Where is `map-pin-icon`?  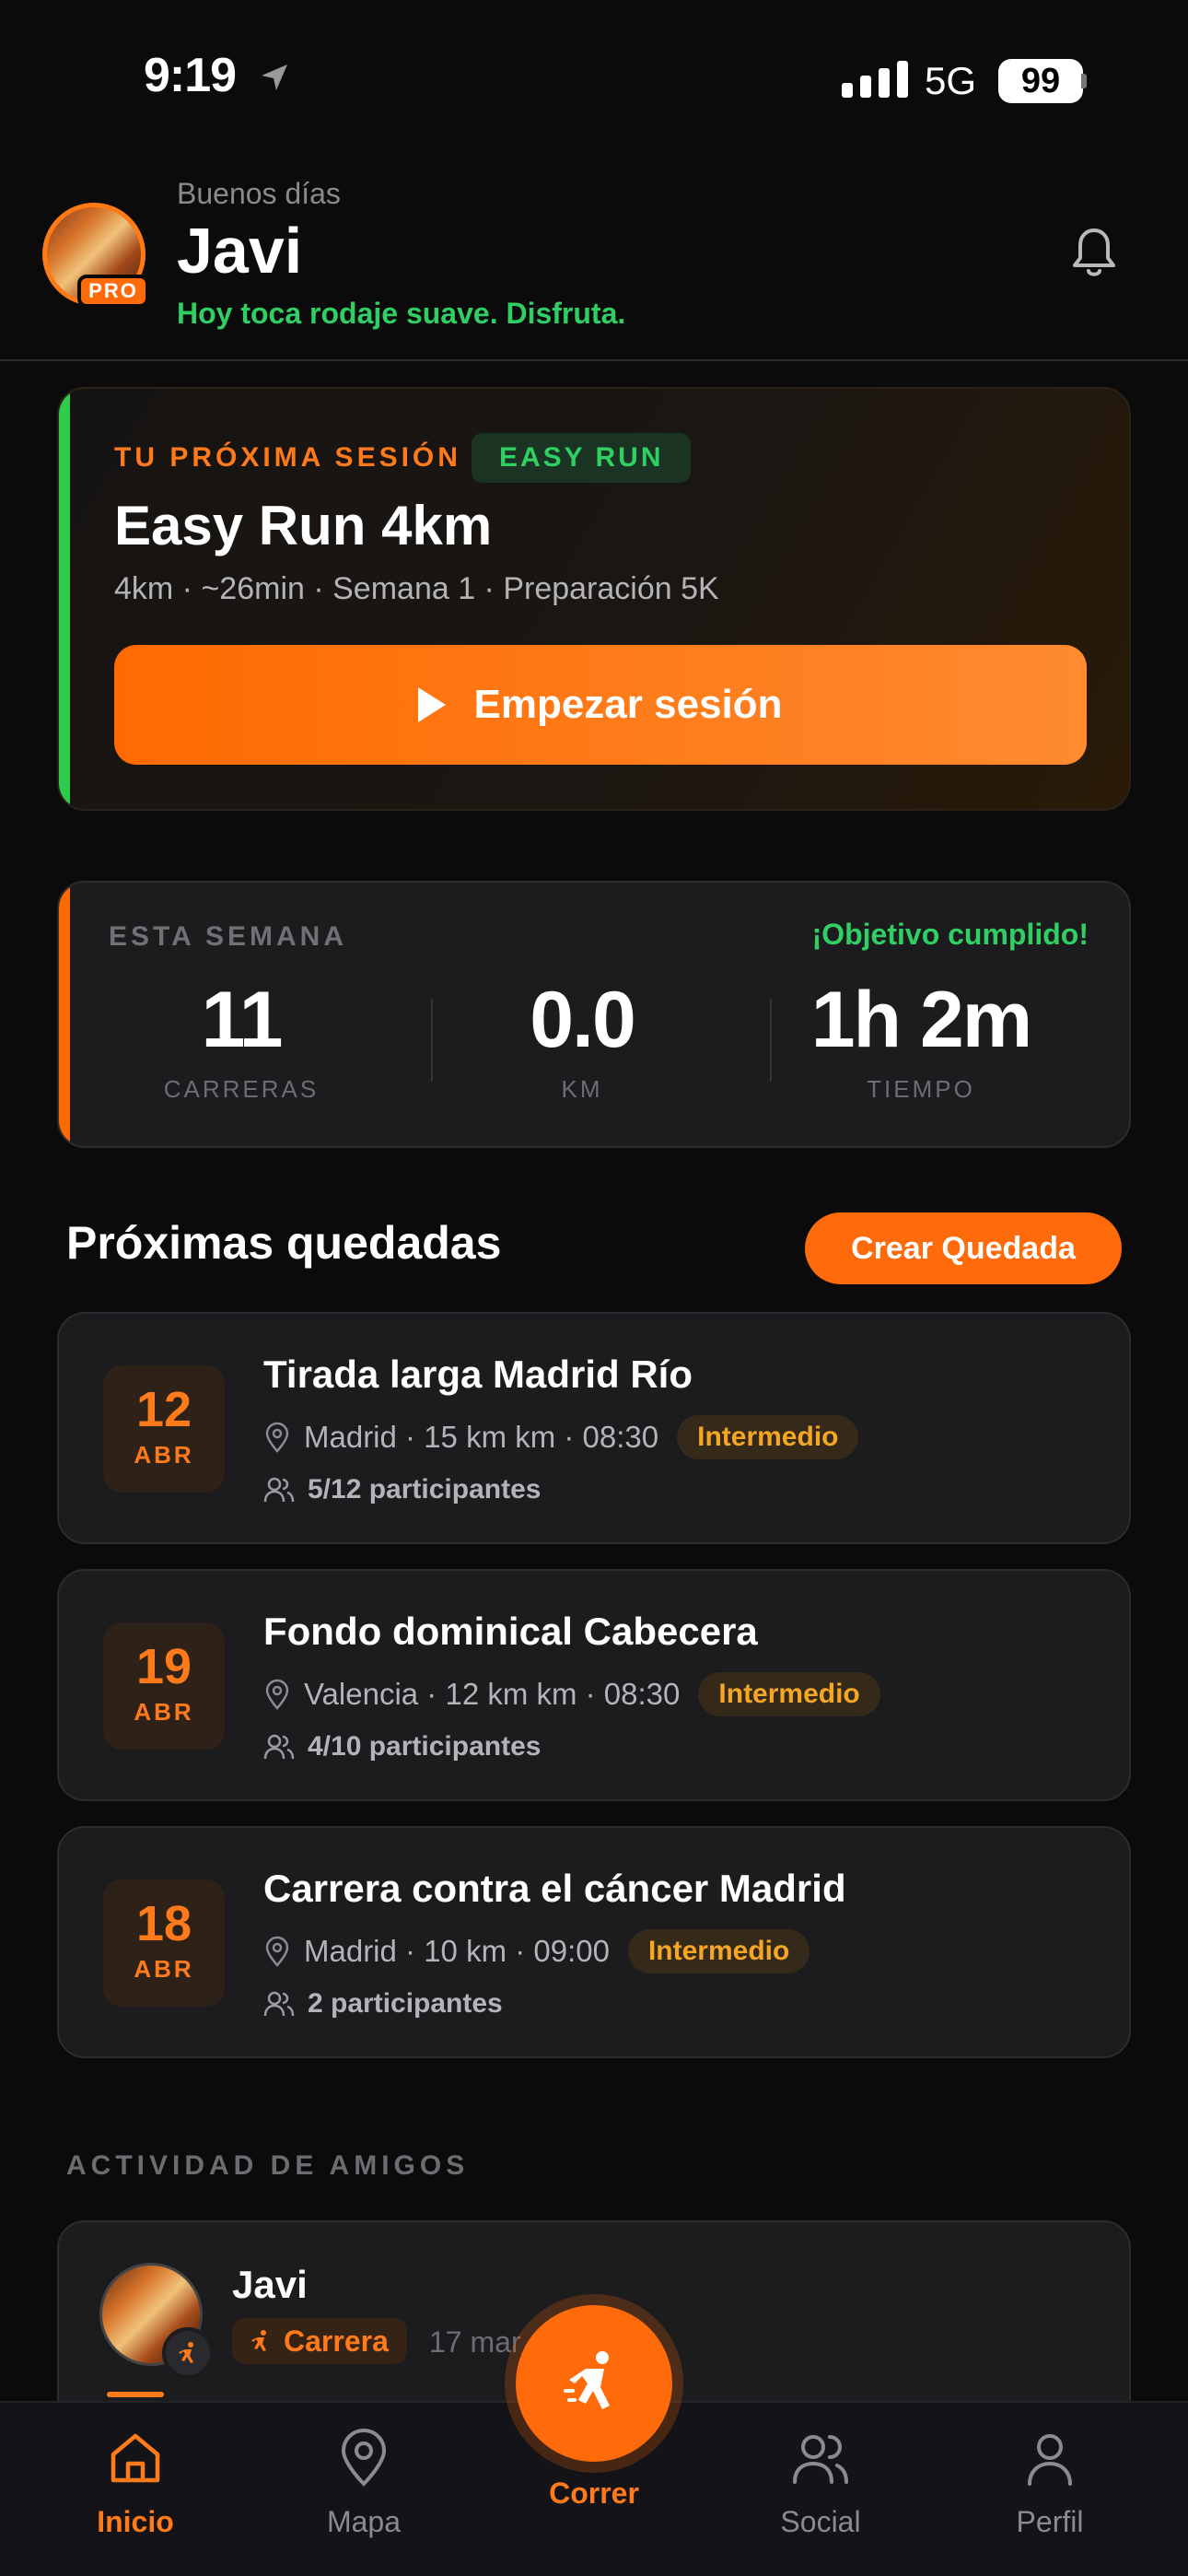
map-pin-icon is located at coordinates (364, 2458).